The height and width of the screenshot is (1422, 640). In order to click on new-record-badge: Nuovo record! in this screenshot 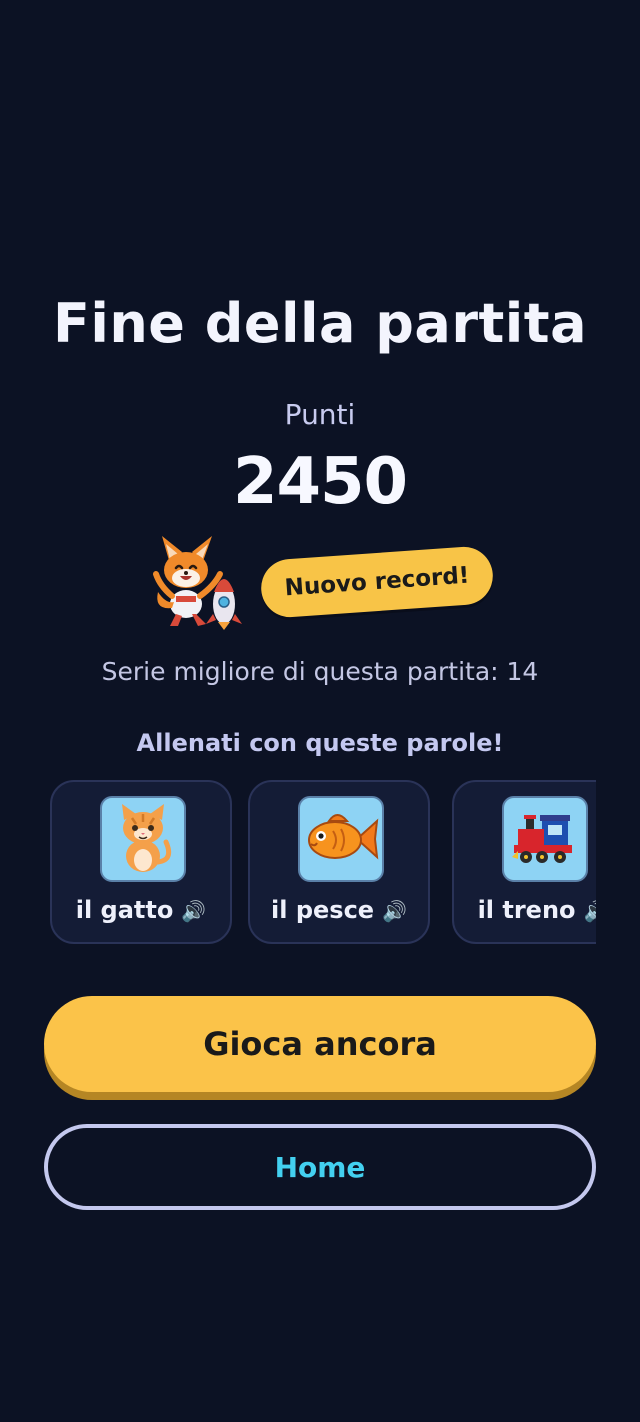, I will do `click(377, 582)`.